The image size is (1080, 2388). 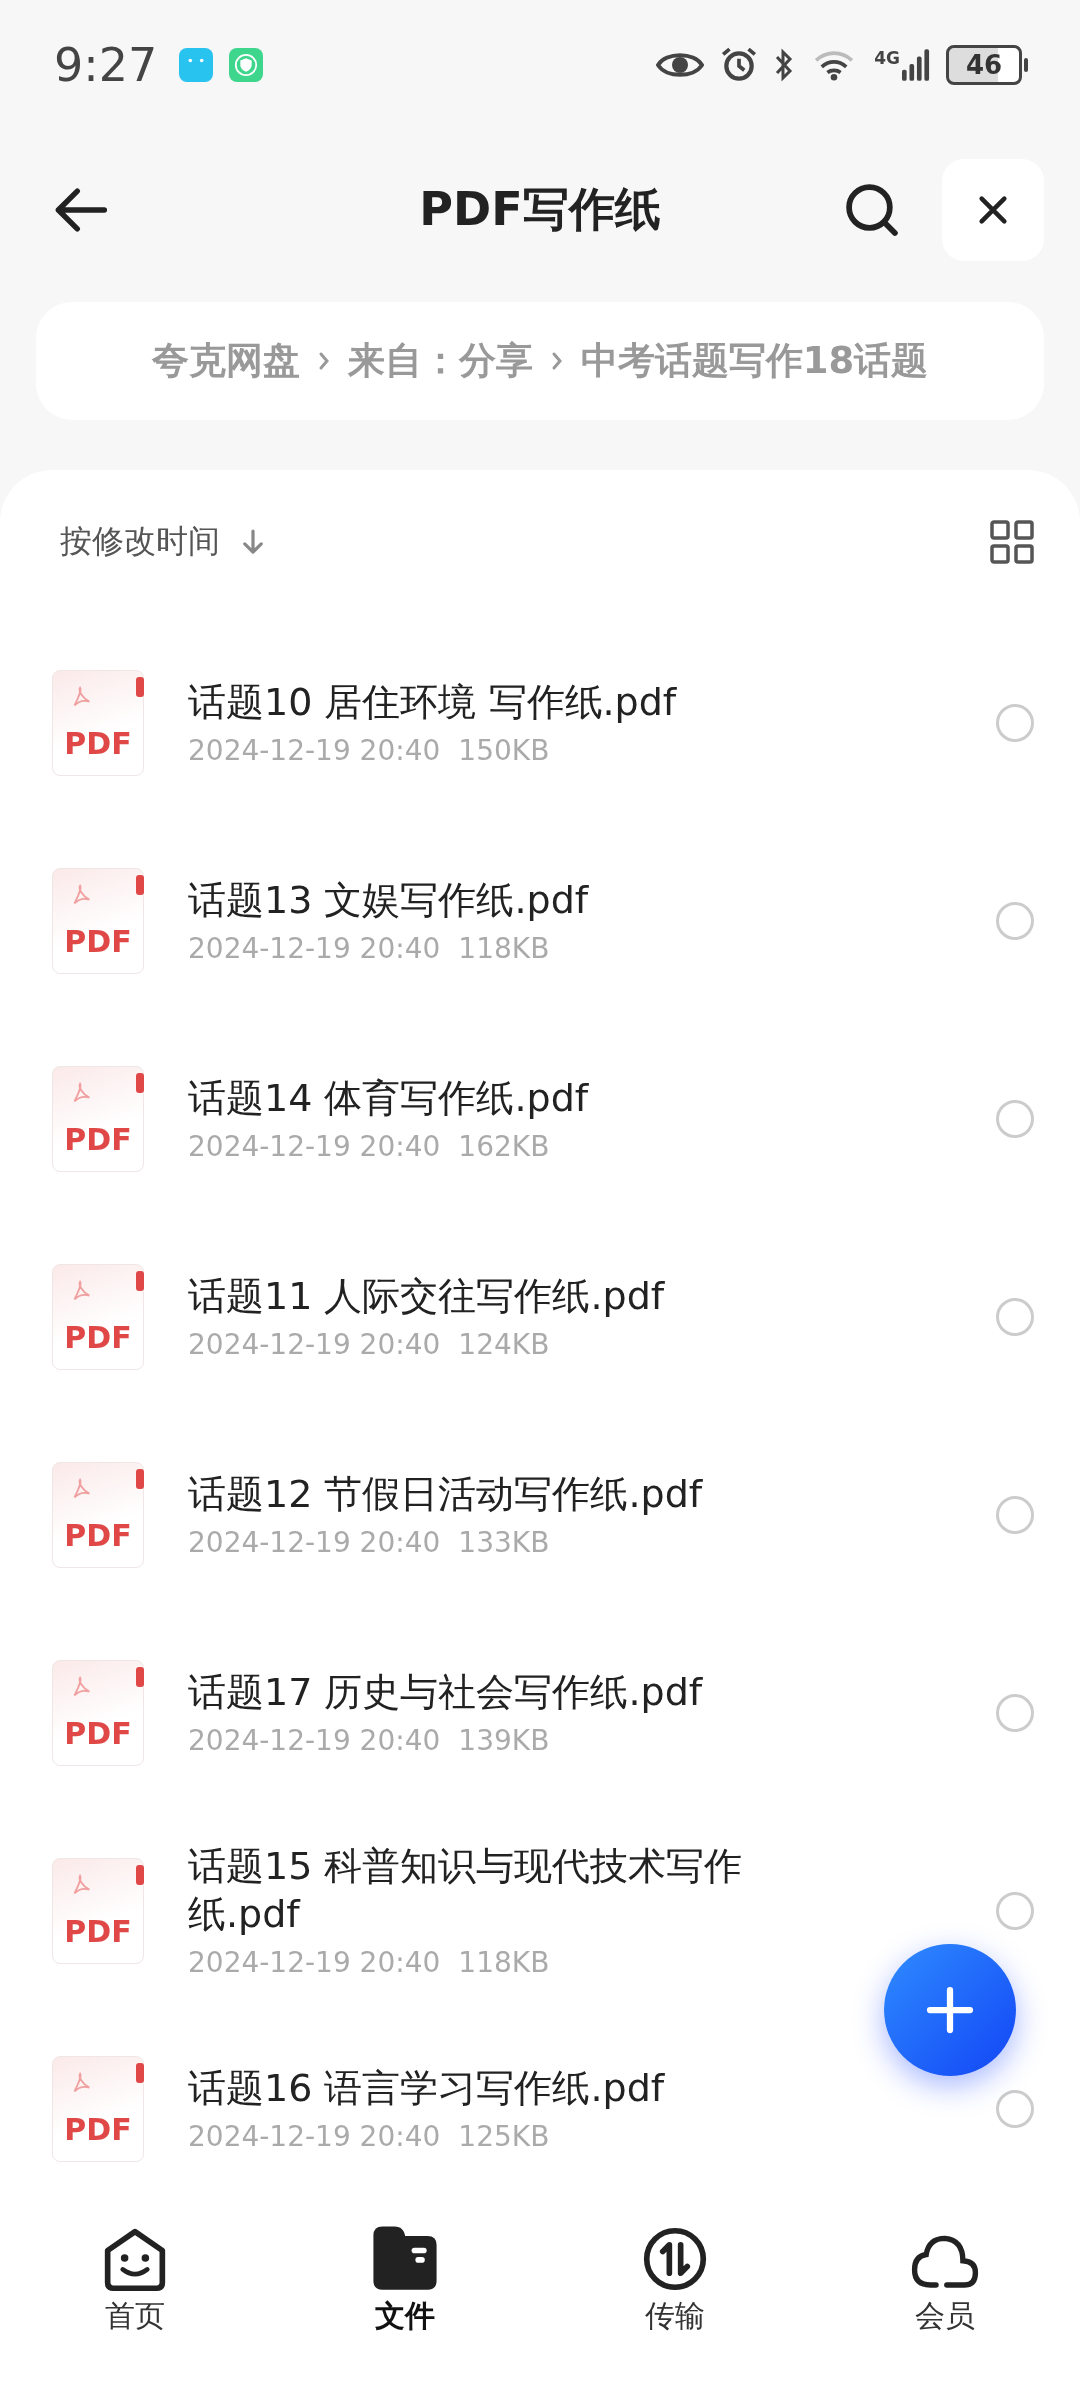 I want to click on file-row: PDF 话题14 体育写作纸.pdf 2024-12-19 20:40 162KB, so click(x=540, y=1119).